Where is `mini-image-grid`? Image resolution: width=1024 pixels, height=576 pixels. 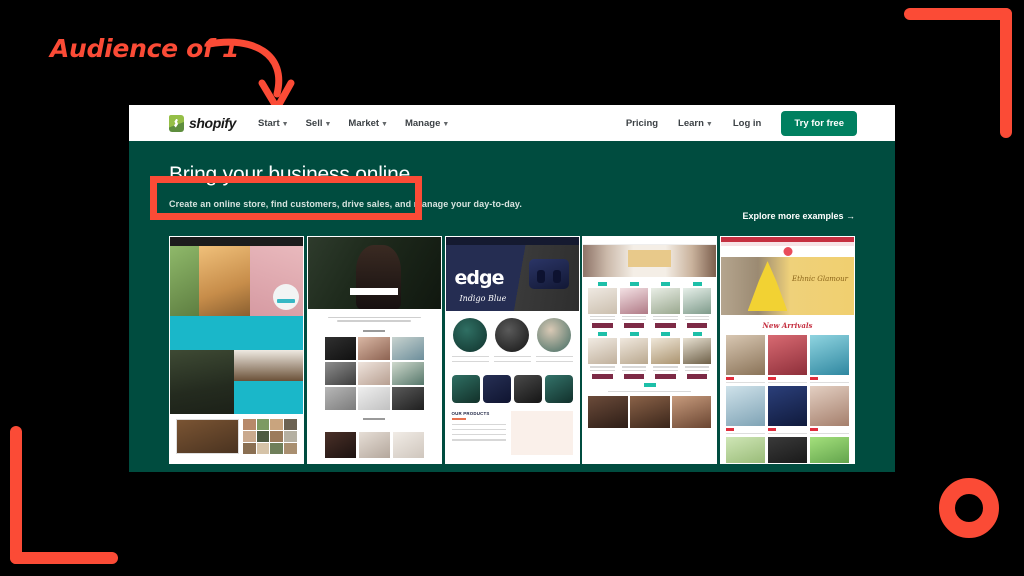
mini-image-grid is located at coordinates (236, 382).